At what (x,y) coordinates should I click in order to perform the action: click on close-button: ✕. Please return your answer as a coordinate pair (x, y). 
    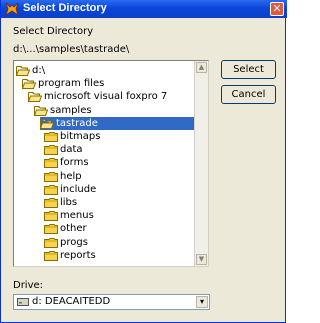
    Looking at the image, I should click on (277, 9).